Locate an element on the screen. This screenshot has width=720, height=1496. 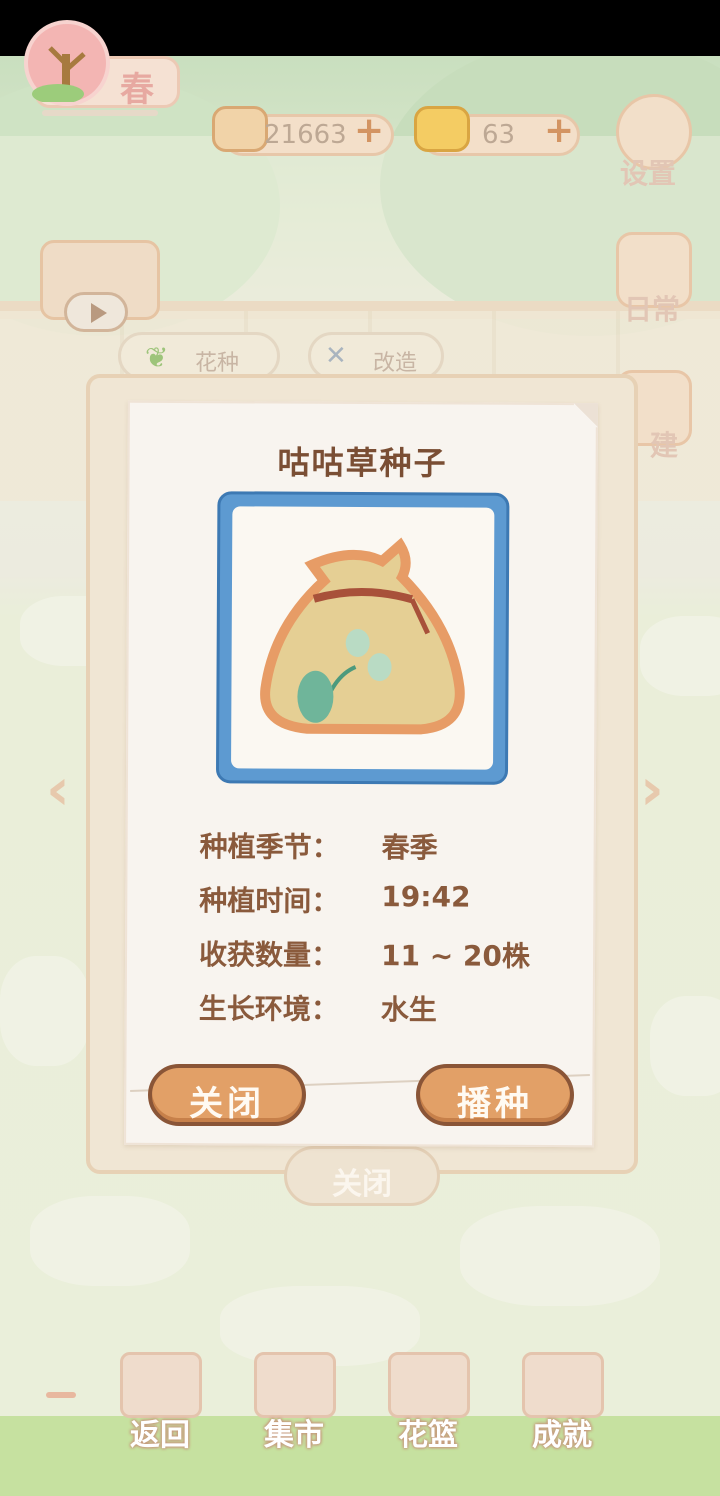
return-gate-icon is located at coordinates (161, 1385).